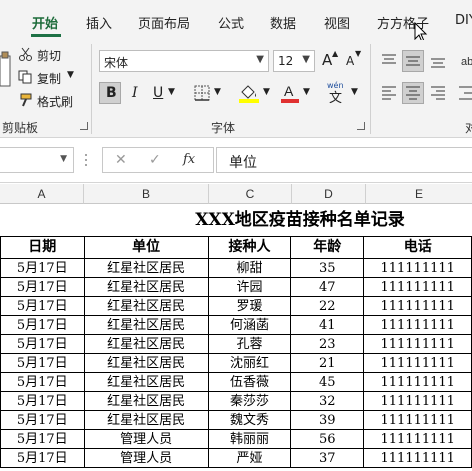  I want to click on cell-age: 21, so click(327, 363).